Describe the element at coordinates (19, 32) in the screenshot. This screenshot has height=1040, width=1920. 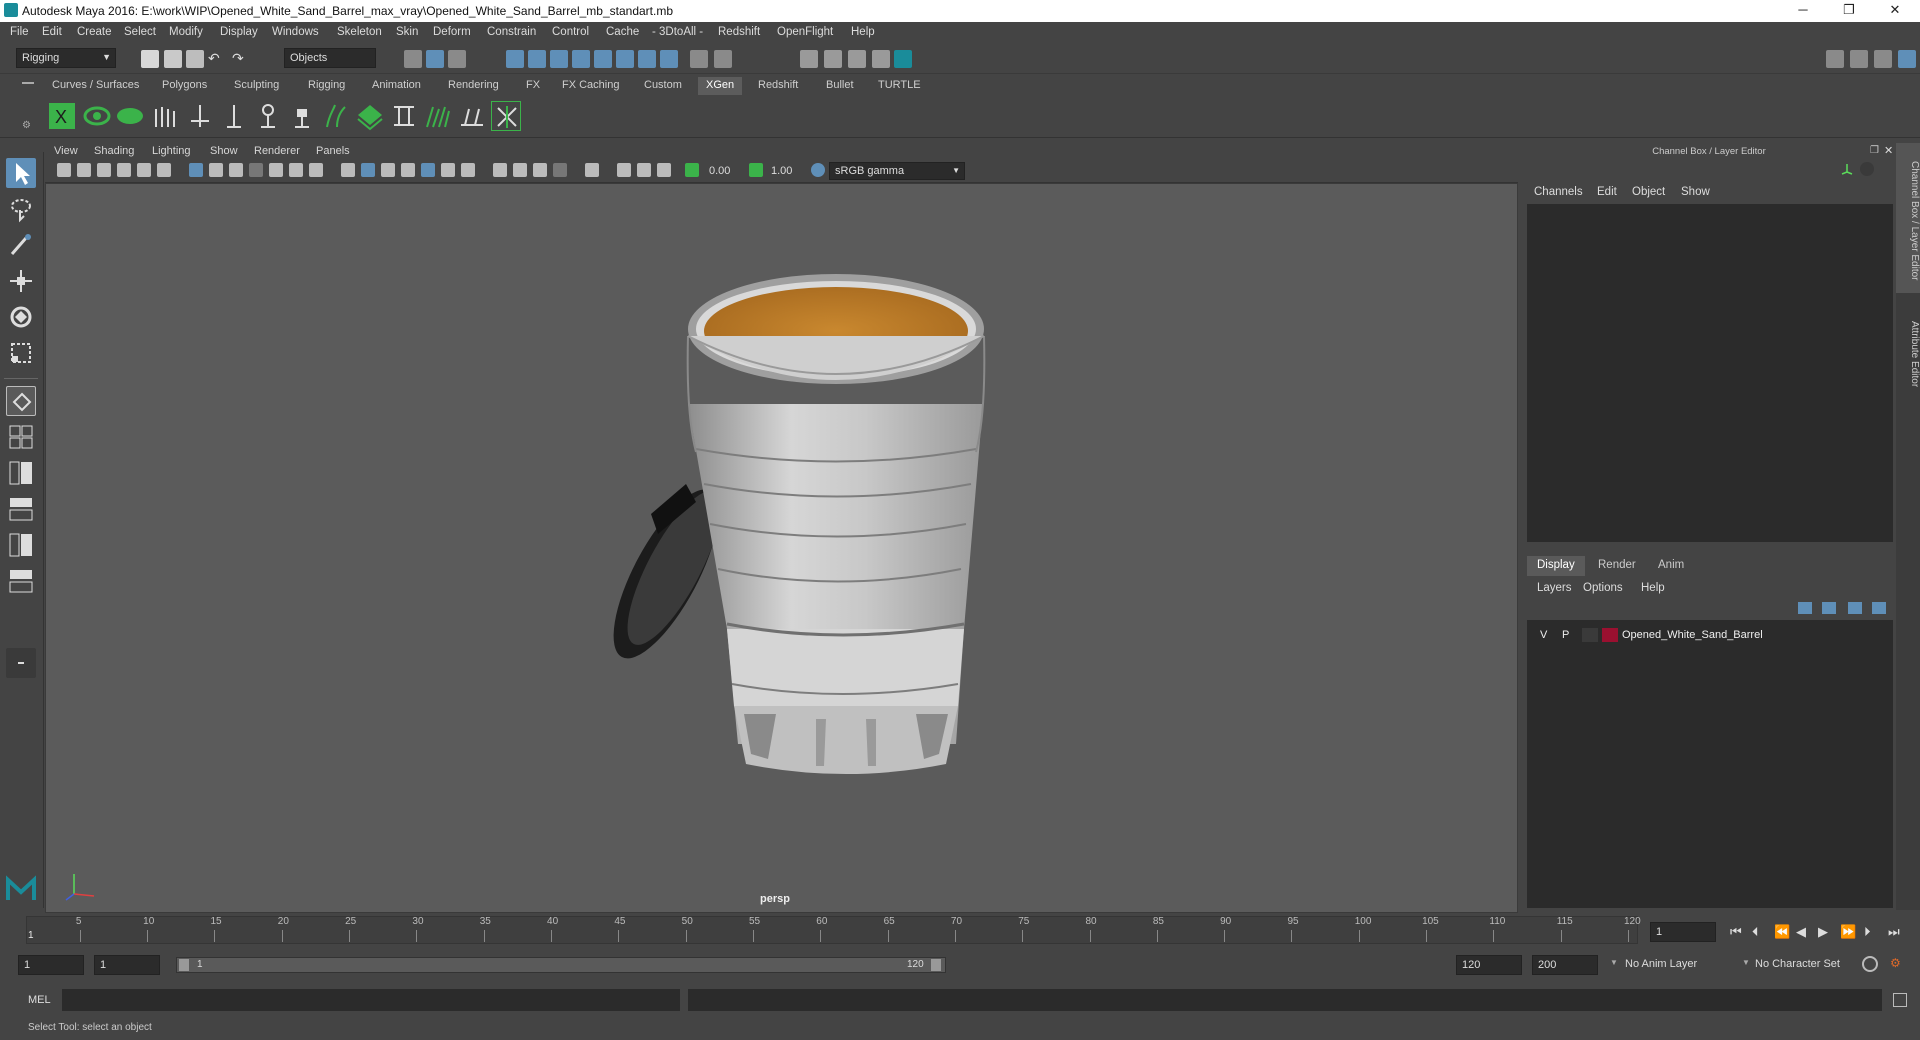
I see `menu-file: File` at that location.